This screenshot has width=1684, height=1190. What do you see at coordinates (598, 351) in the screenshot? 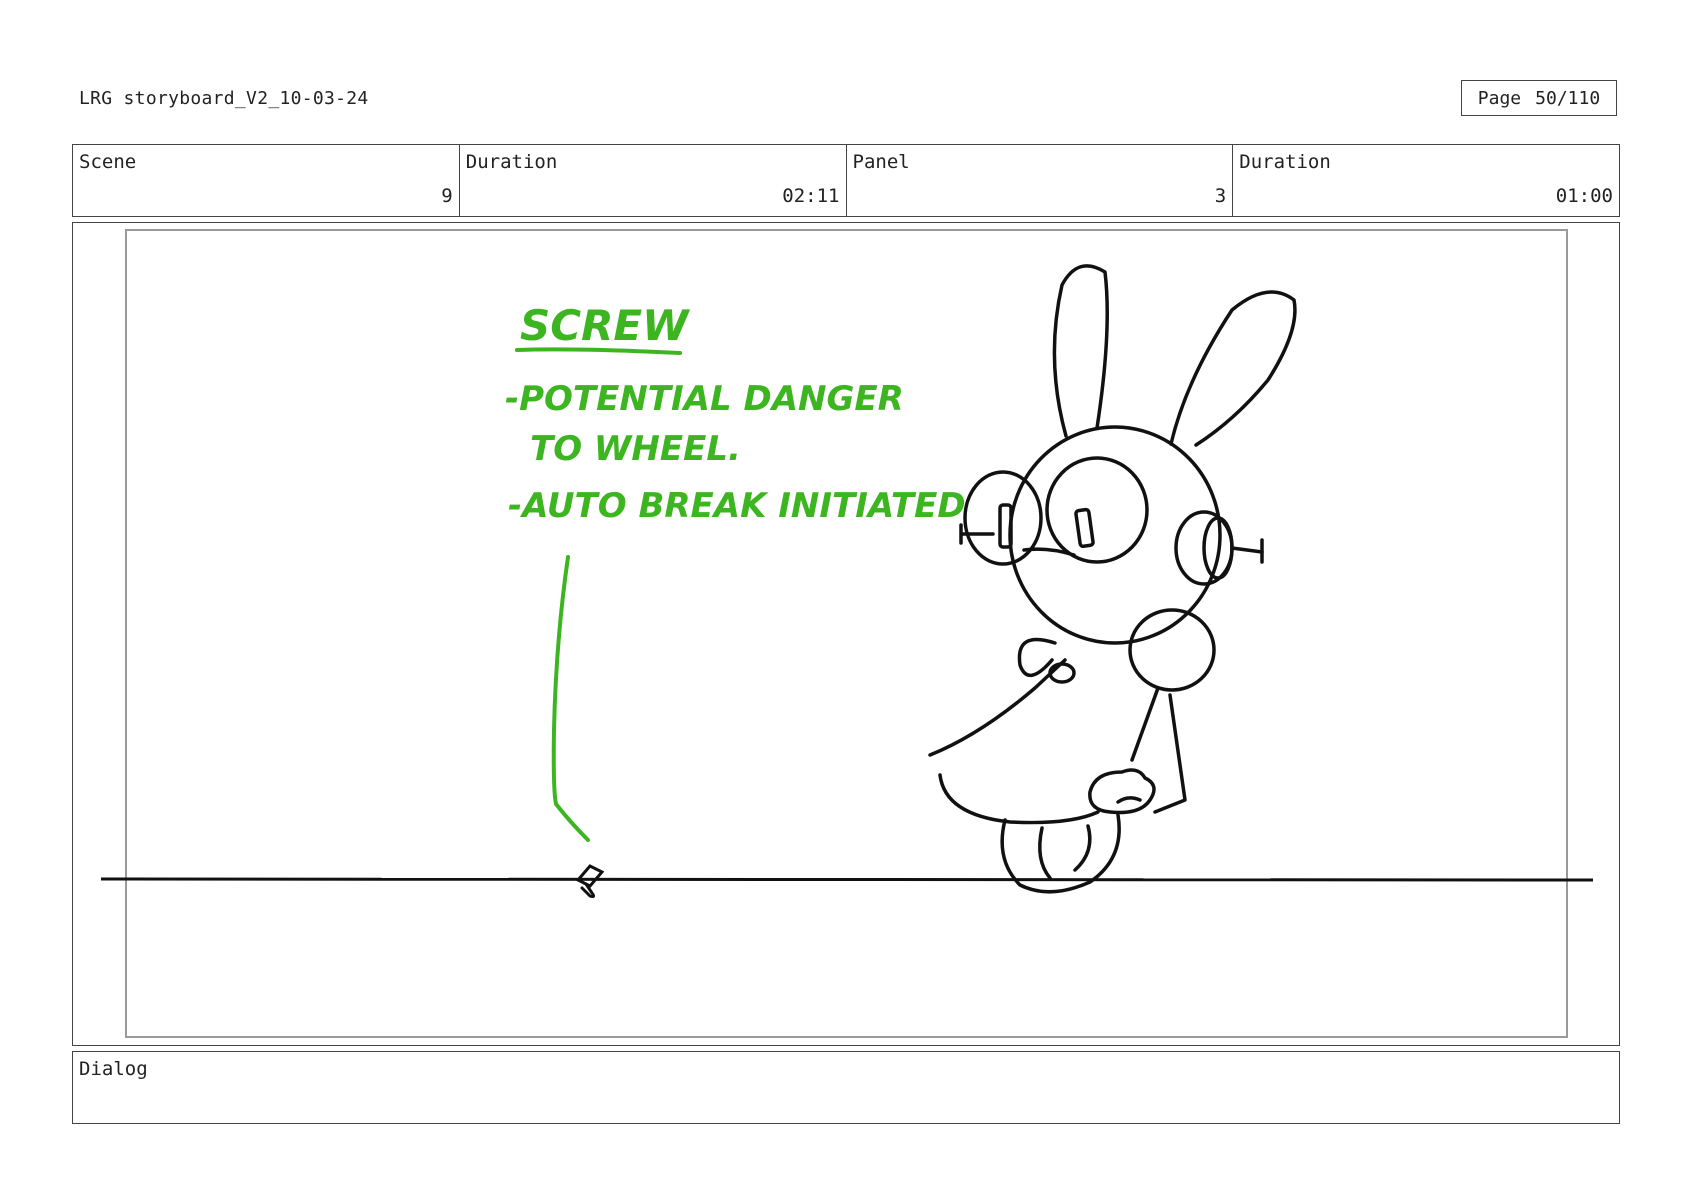
I see `title-underline` at bounding box center [598, 351].